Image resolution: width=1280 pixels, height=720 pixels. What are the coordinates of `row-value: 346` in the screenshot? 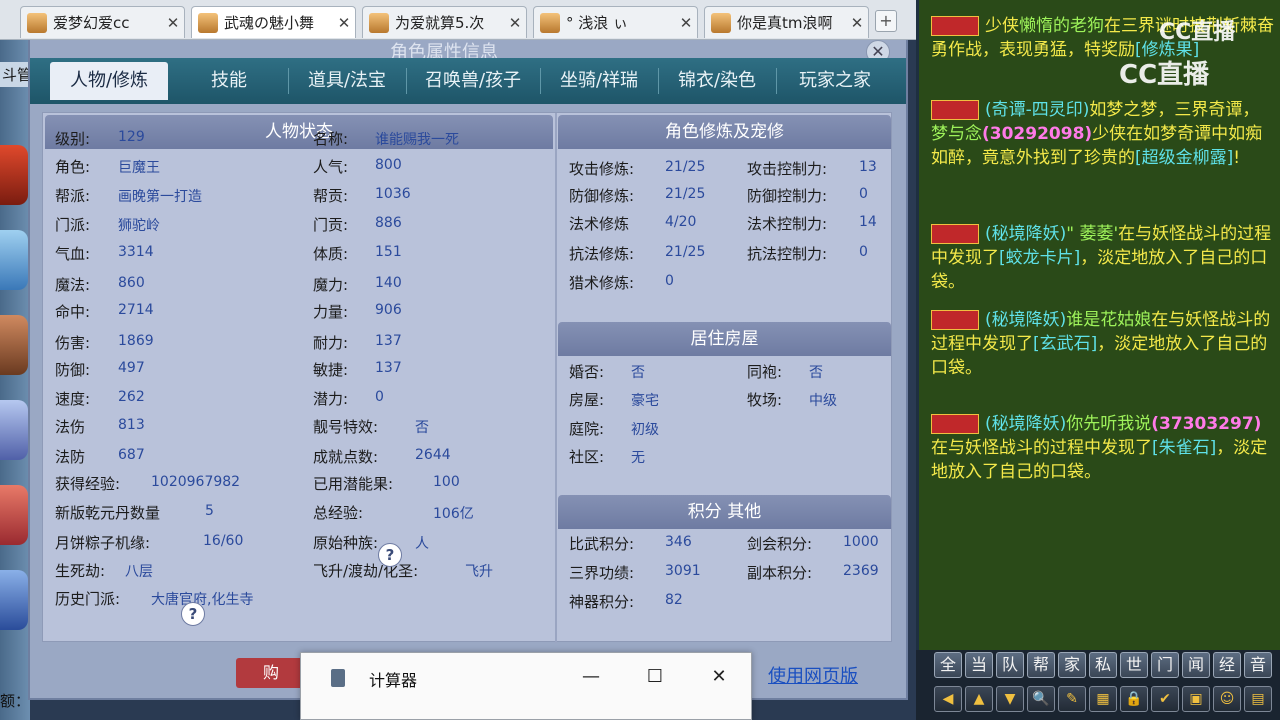 It's located at (678, 542).